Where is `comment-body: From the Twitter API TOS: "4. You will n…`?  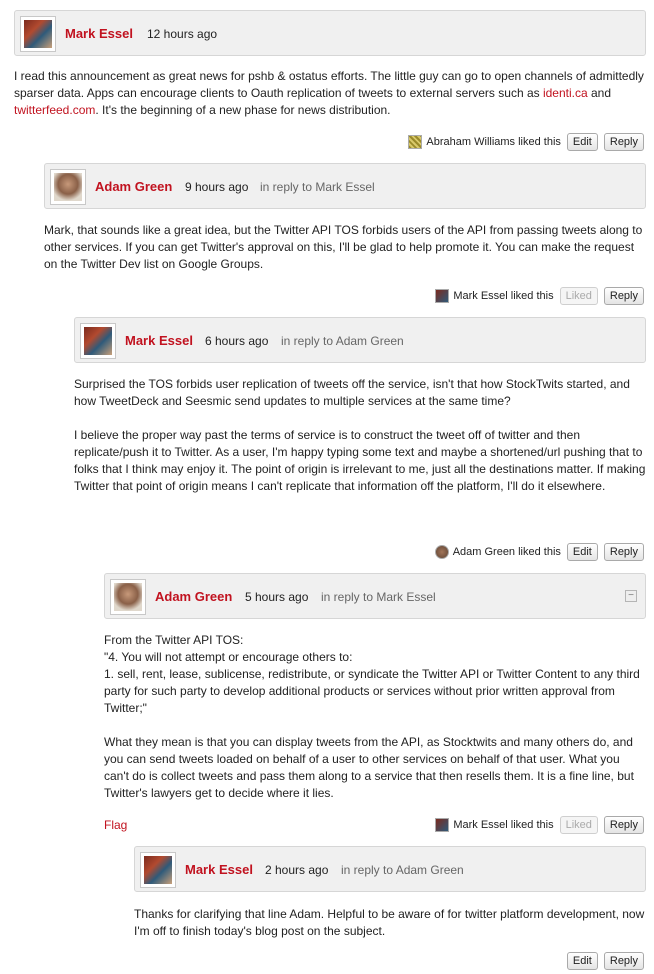 comment-body: From the Twitter API TOS: "4. You will n… is located at coordinates (375, 717).